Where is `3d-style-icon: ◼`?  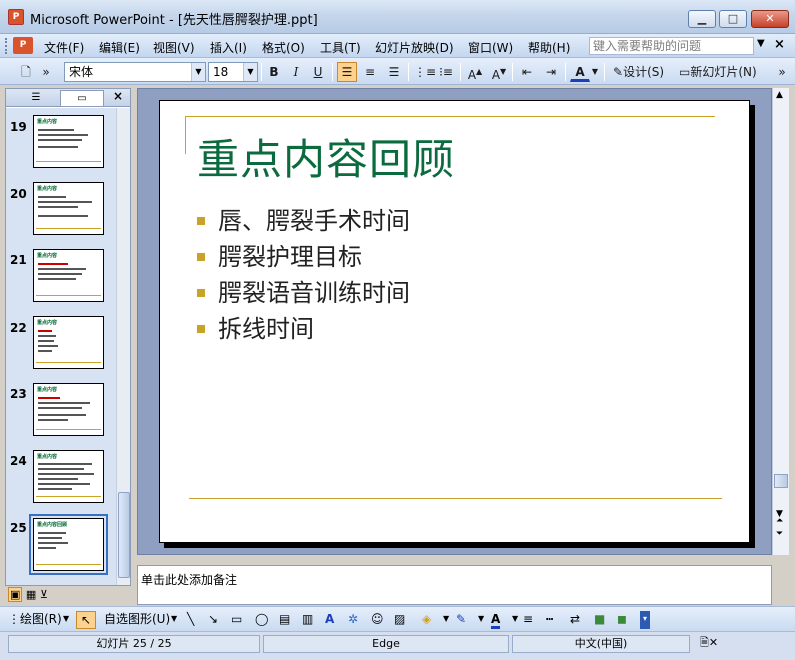
3d-style-icon: ◼ is located at coordinates (622, 620).